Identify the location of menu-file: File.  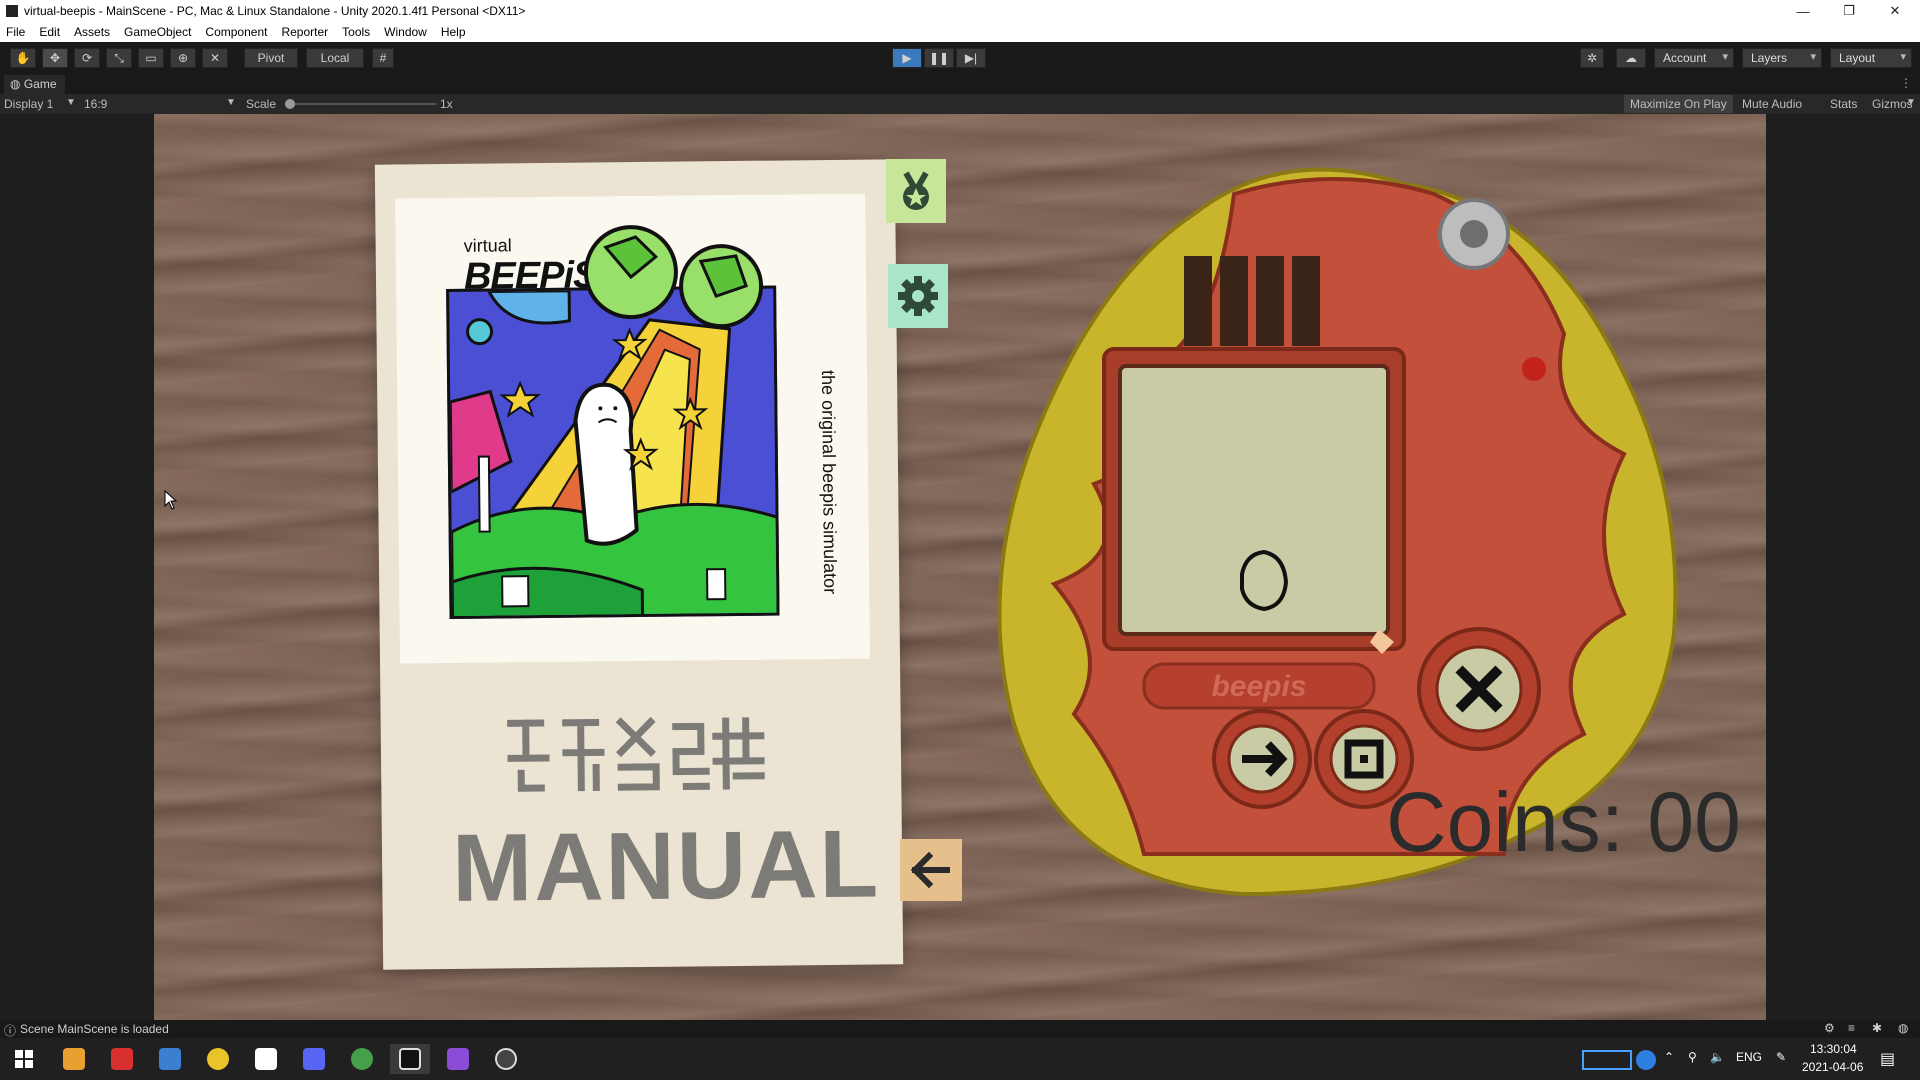
(15, 32).